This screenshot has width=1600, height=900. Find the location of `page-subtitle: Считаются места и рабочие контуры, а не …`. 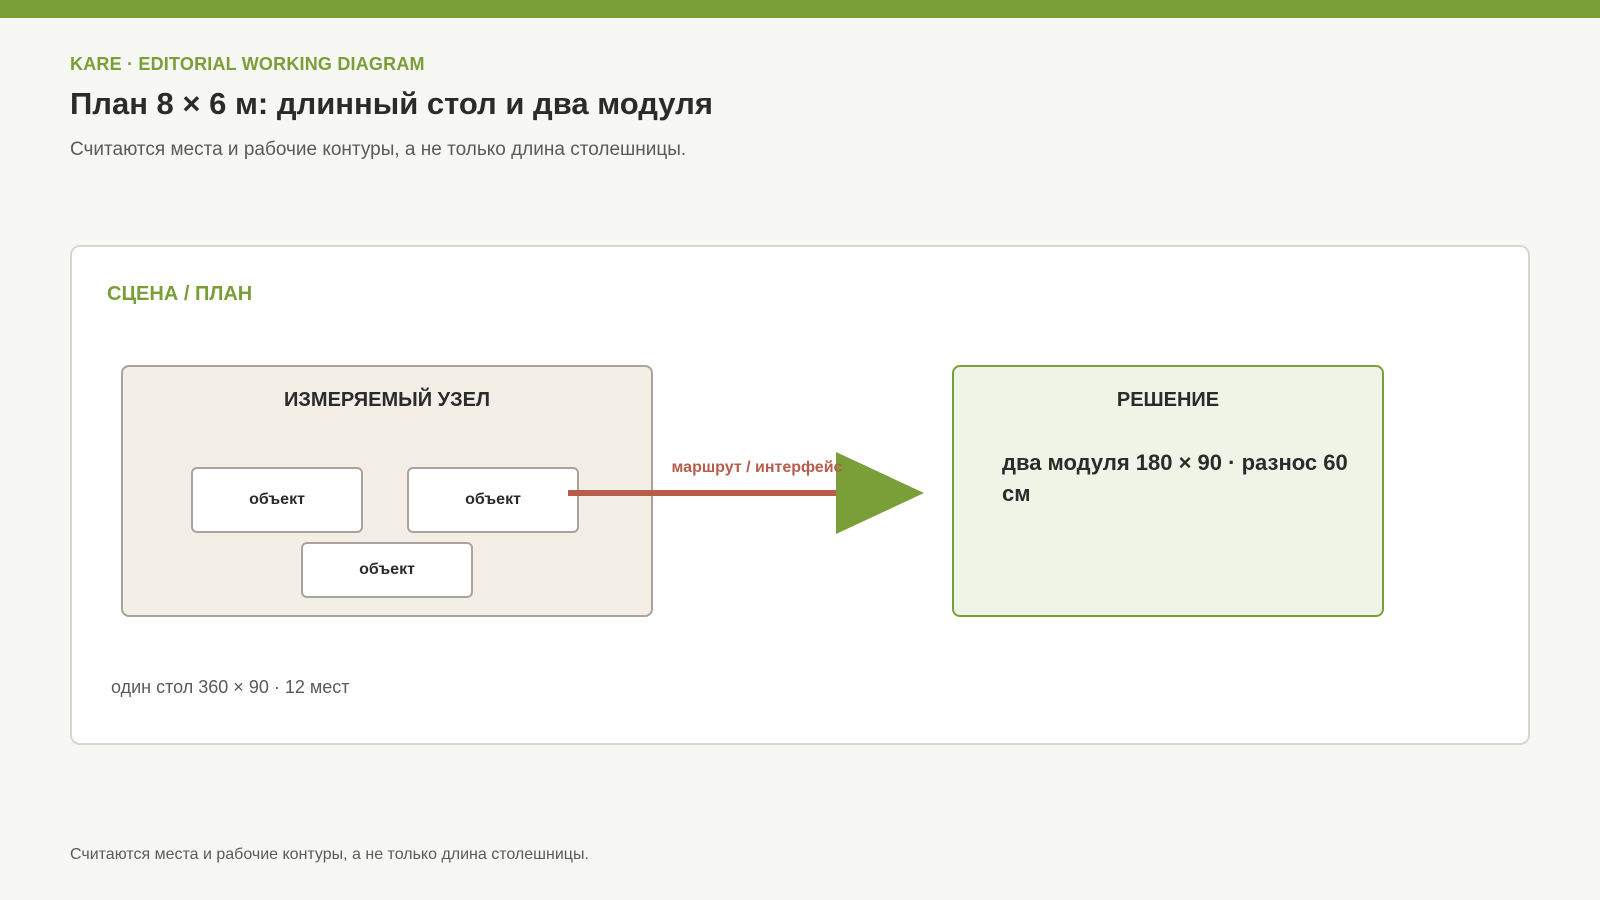

page-subtitle: Считаются места и рабочие контуры, а не … is located at coordinates (378, 149).